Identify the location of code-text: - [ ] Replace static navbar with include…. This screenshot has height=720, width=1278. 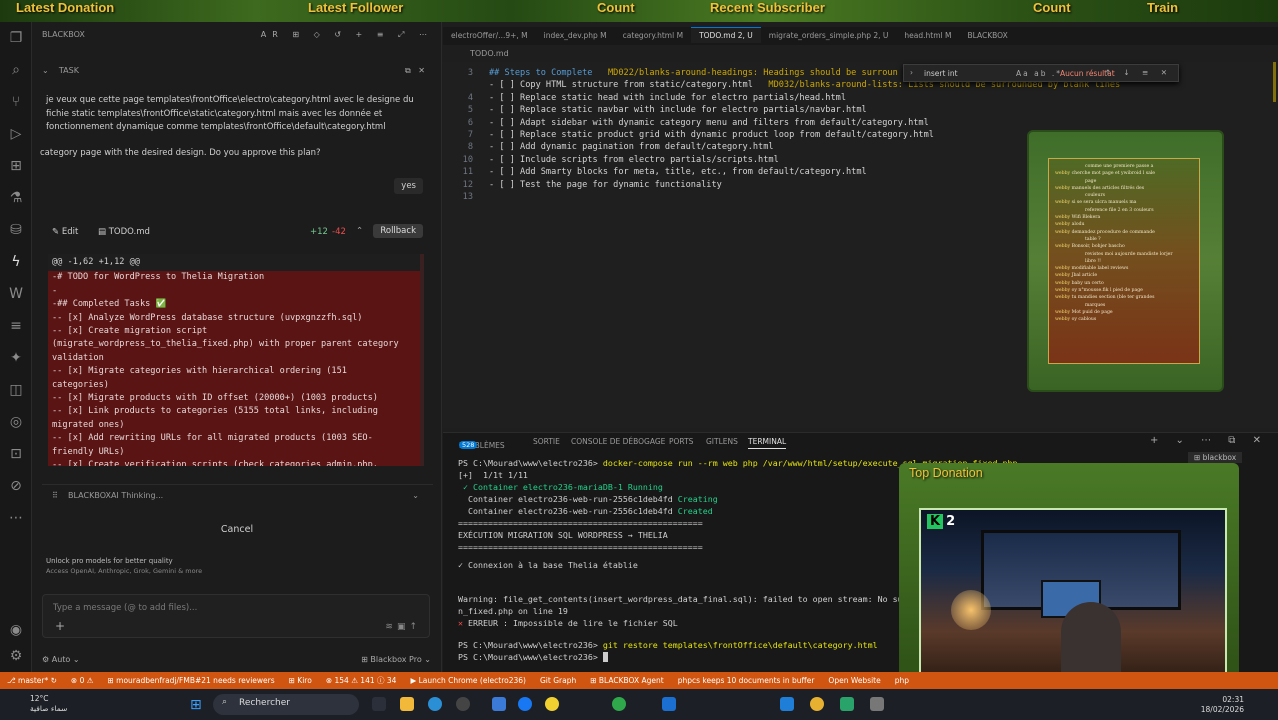
(678, 110).